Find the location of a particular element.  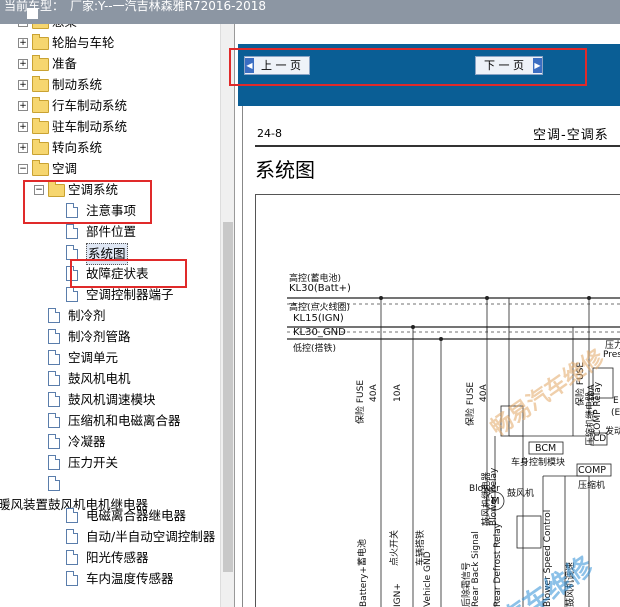

tree-item-label: 阳光传感器 is located at coordinates (117, 557).